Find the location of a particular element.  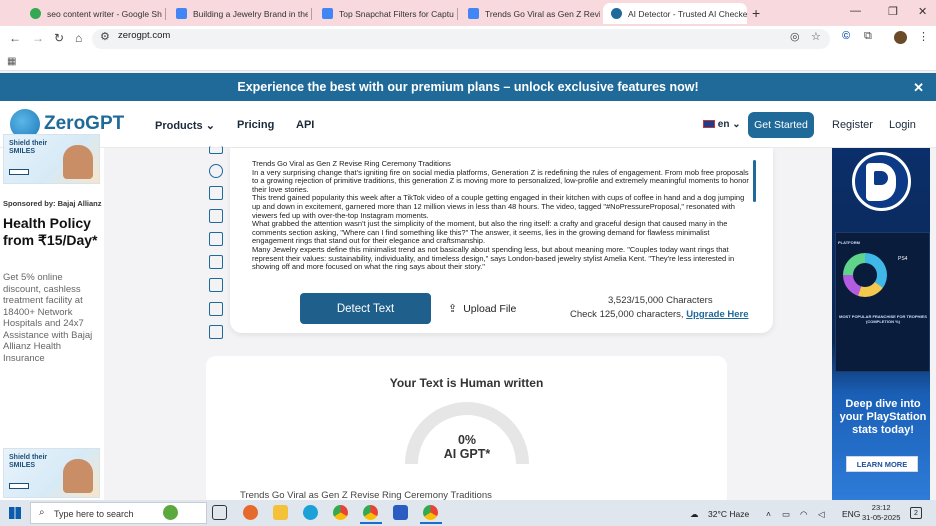

extensions-icon: ⧉ is located at coordinates (868, 36).